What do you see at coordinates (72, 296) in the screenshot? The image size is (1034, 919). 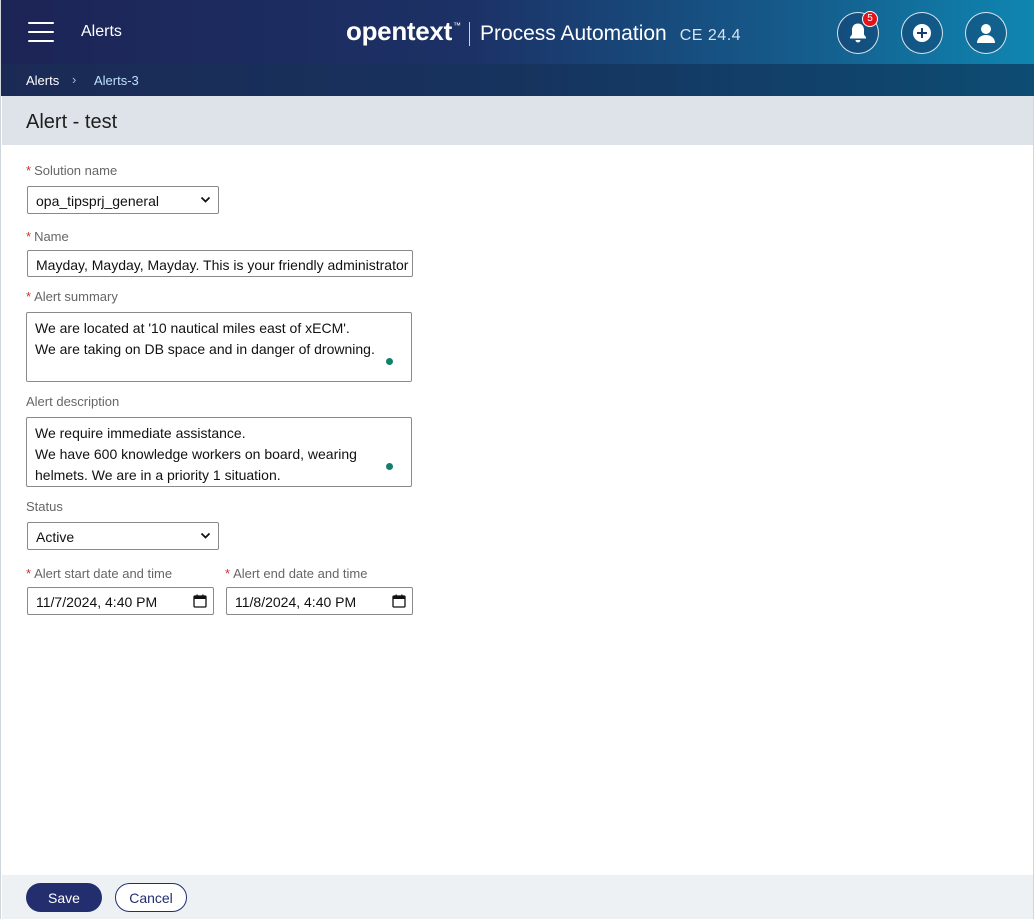 I see `alert-summary-label: * Alert summary` at bounding box center [72, 296].